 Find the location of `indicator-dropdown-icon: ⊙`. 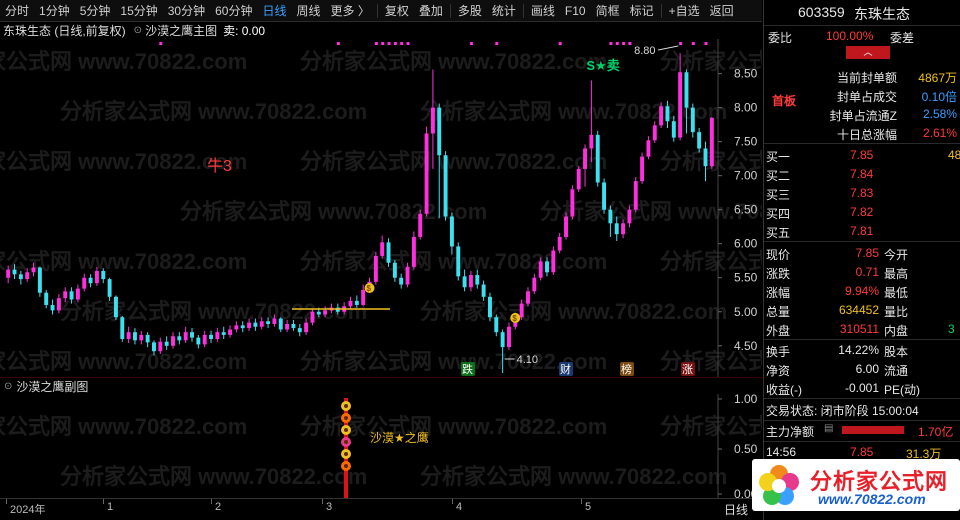

indicator-dropdown-icon: ⊙ is located at coordinates (138, 30).